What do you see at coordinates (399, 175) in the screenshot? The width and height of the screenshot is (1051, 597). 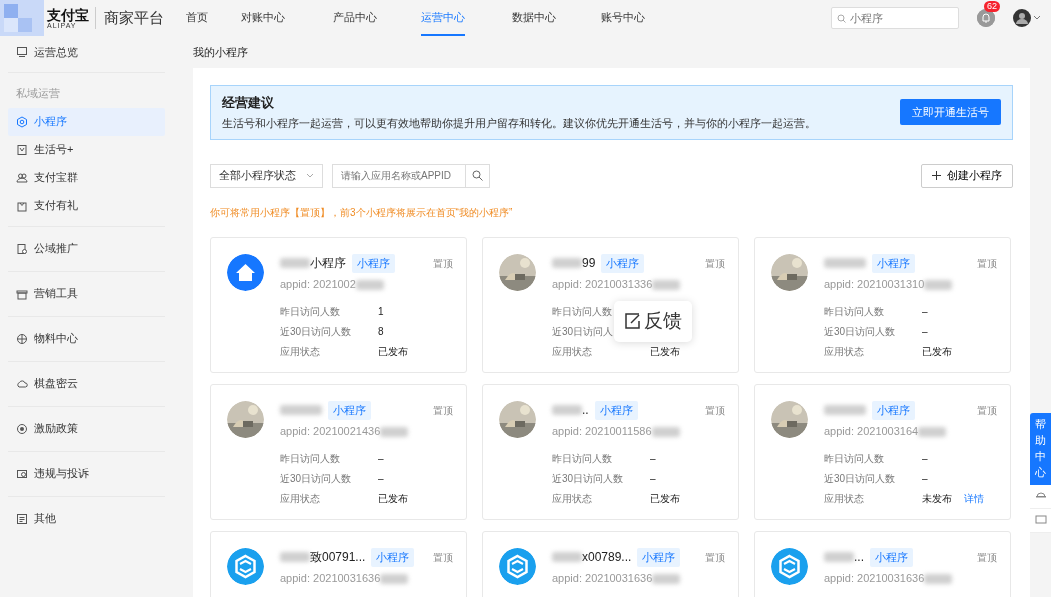 I see `app-search-field: 请输入应用名称或APPID` at bounding box center [399, 175].